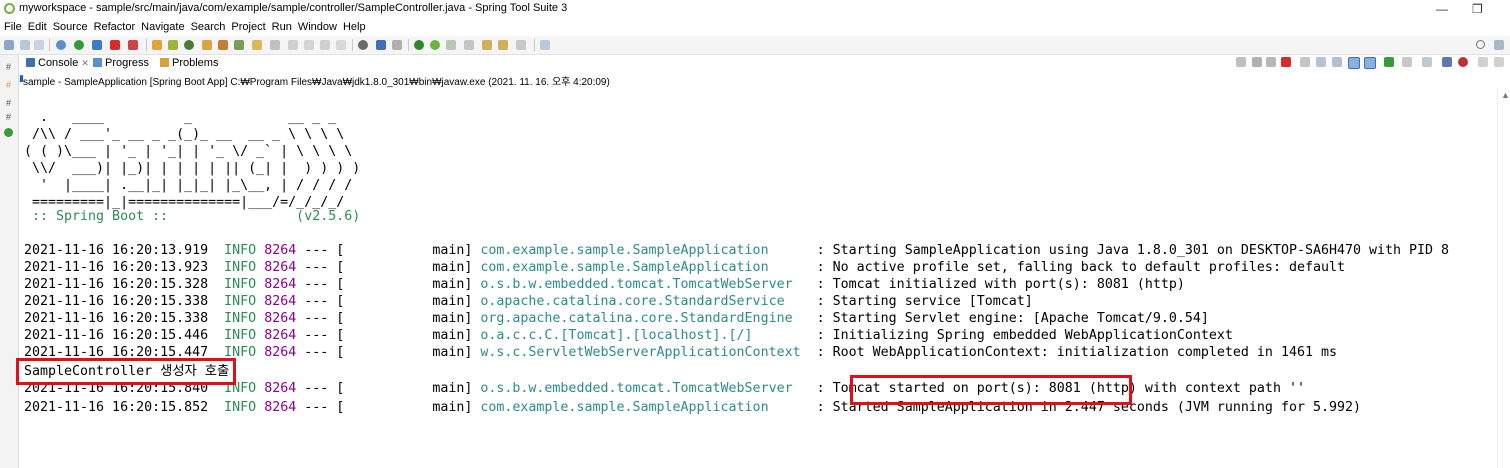  What do you see at coordinates (192, 168) in the screenshot?
I see `banner-line: \\/ ___)| |_)| | | | | || (_| | ) ) ) )` at bounding box center [192, 168].